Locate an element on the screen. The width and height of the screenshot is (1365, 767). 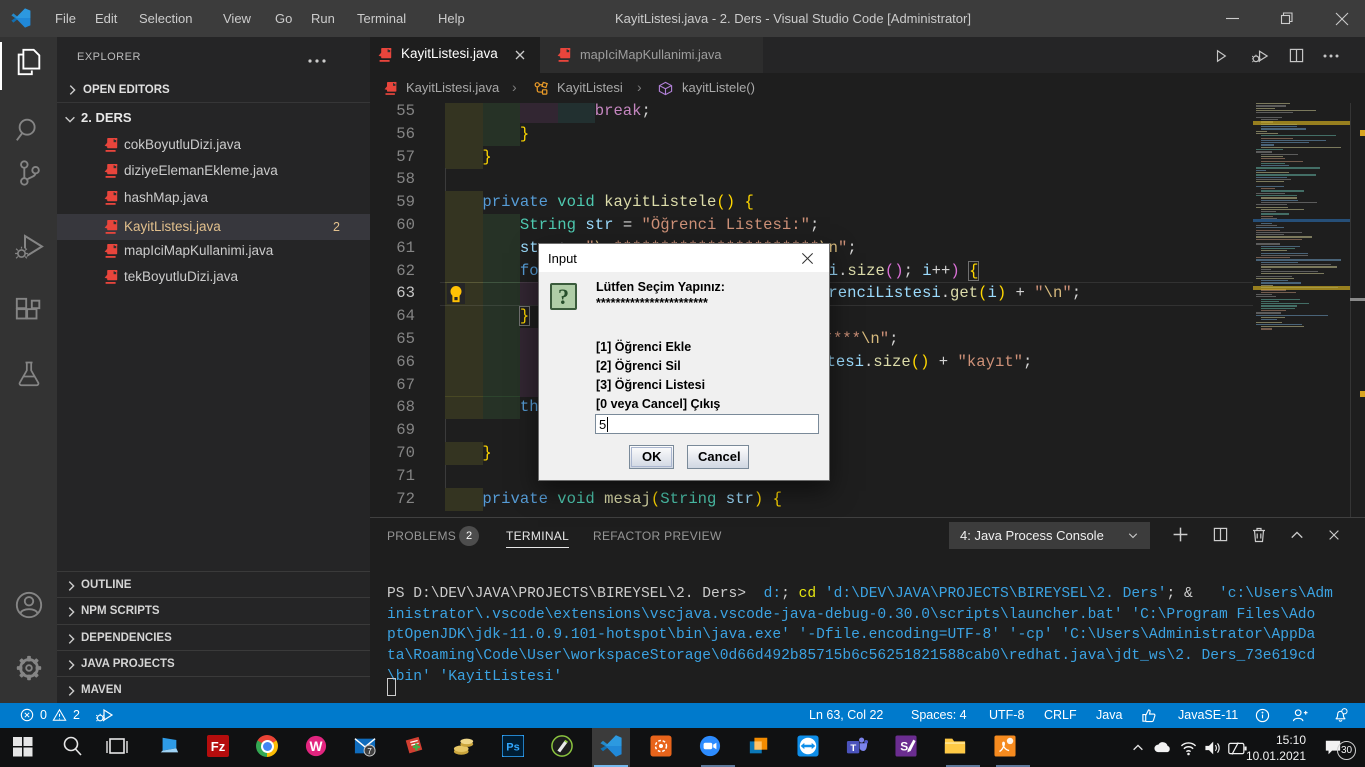
svg-text: Ps is located at coordinates (512, 748).